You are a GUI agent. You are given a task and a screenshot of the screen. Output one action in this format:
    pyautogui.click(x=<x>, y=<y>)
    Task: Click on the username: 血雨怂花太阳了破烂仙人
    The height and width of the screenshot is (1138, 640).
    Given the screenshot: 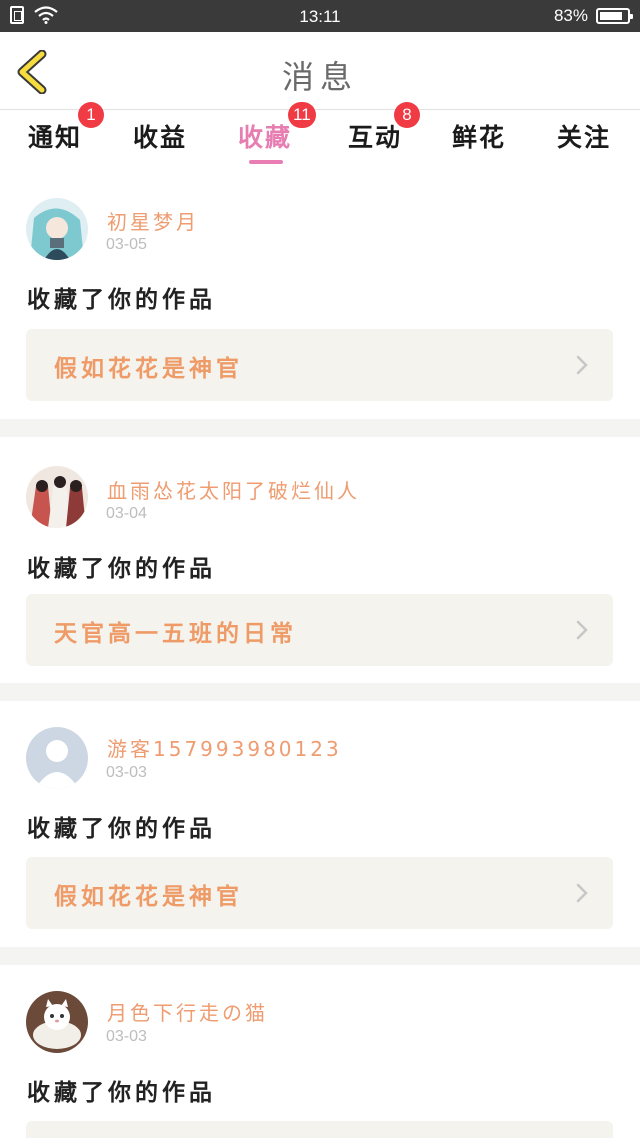 What is the action you would take?
    pyautogui.click(x=233, y=489)
    